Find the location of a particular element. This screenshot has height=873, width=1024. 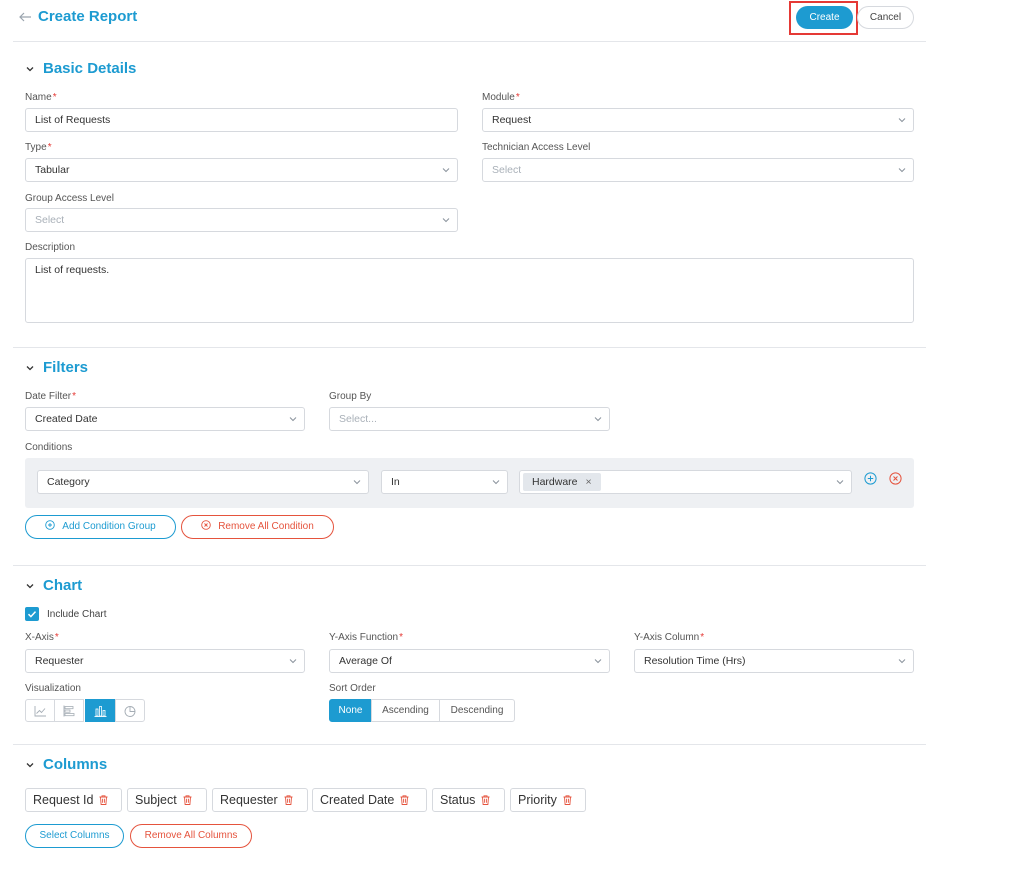

create-button: Create is located at coordinates (824, 17).